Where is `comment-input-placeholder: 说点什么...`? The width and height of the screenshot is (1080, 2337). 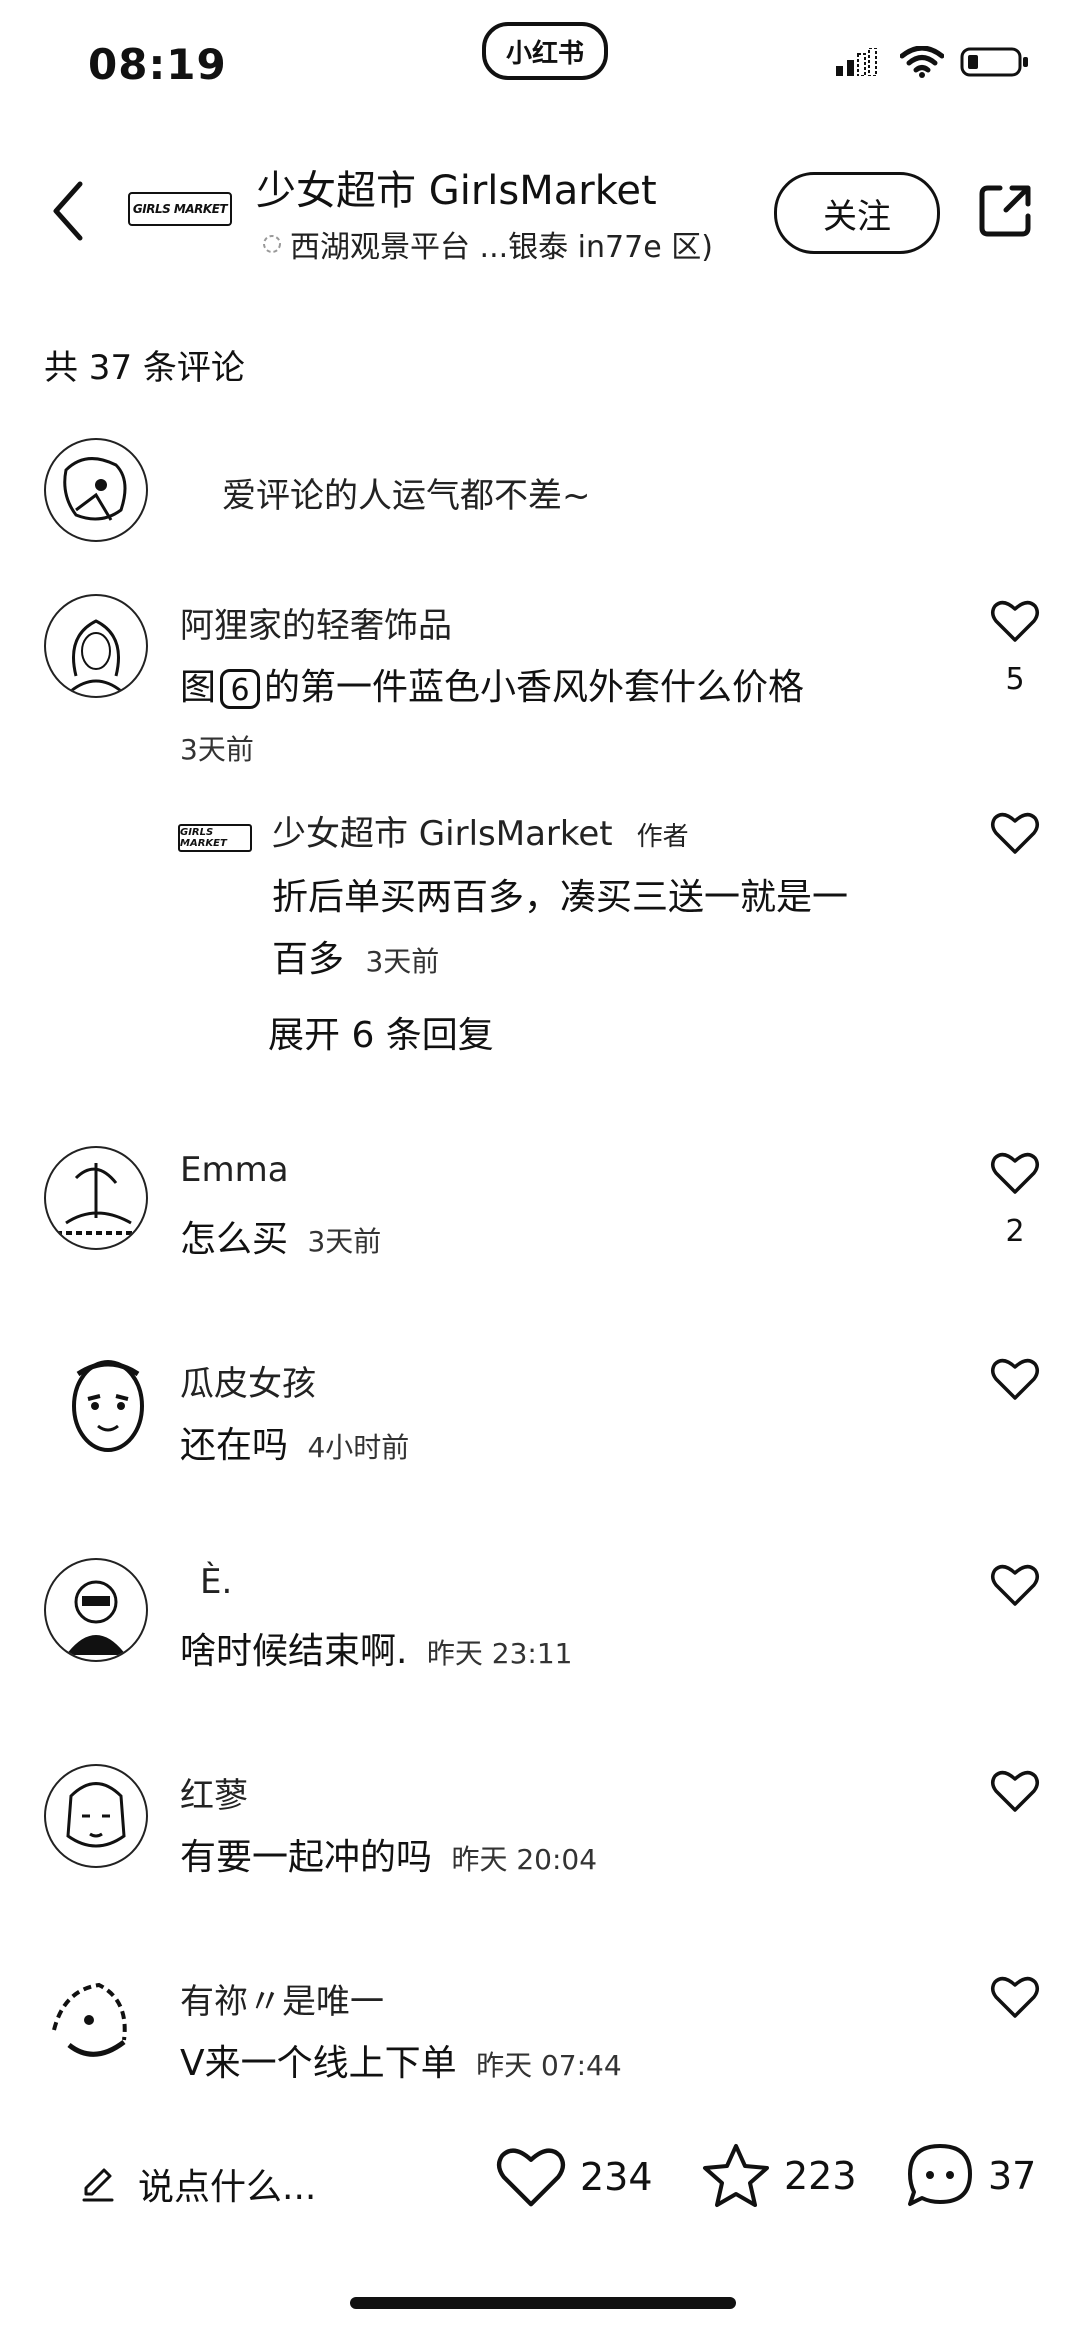
comment-input-placeholder: 说点什么... is located at coordinates (227, 2187).